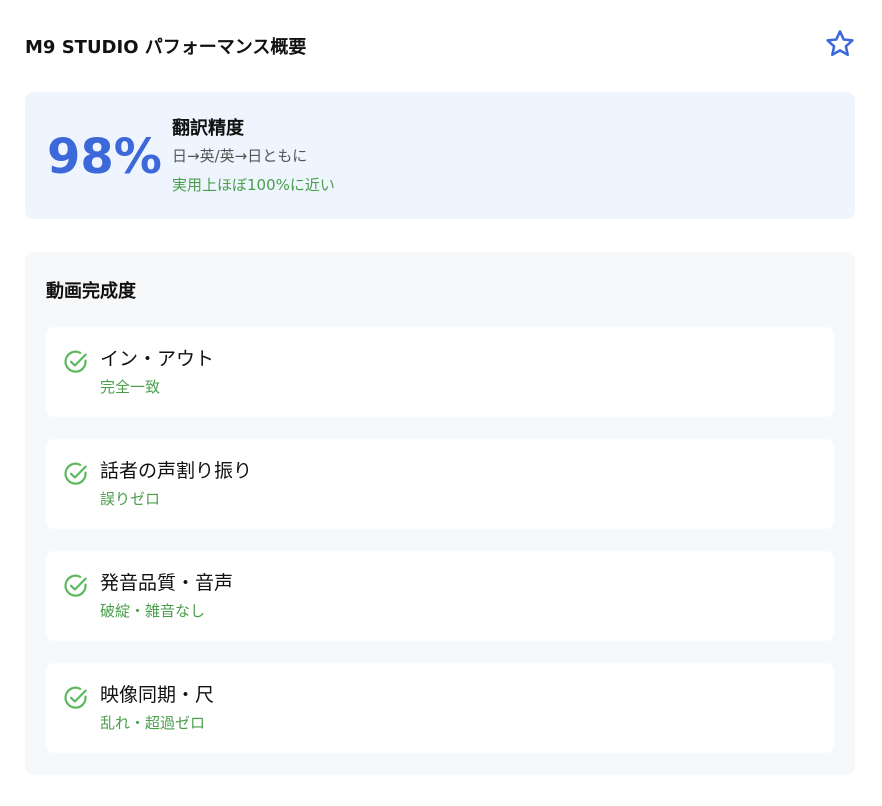 The height and width of the screenshot is (806, 882). What do you see at coordinates (104, 157) in the screenshot?
I see `accuracy-value: 98%` at bounding box center [104, 157].